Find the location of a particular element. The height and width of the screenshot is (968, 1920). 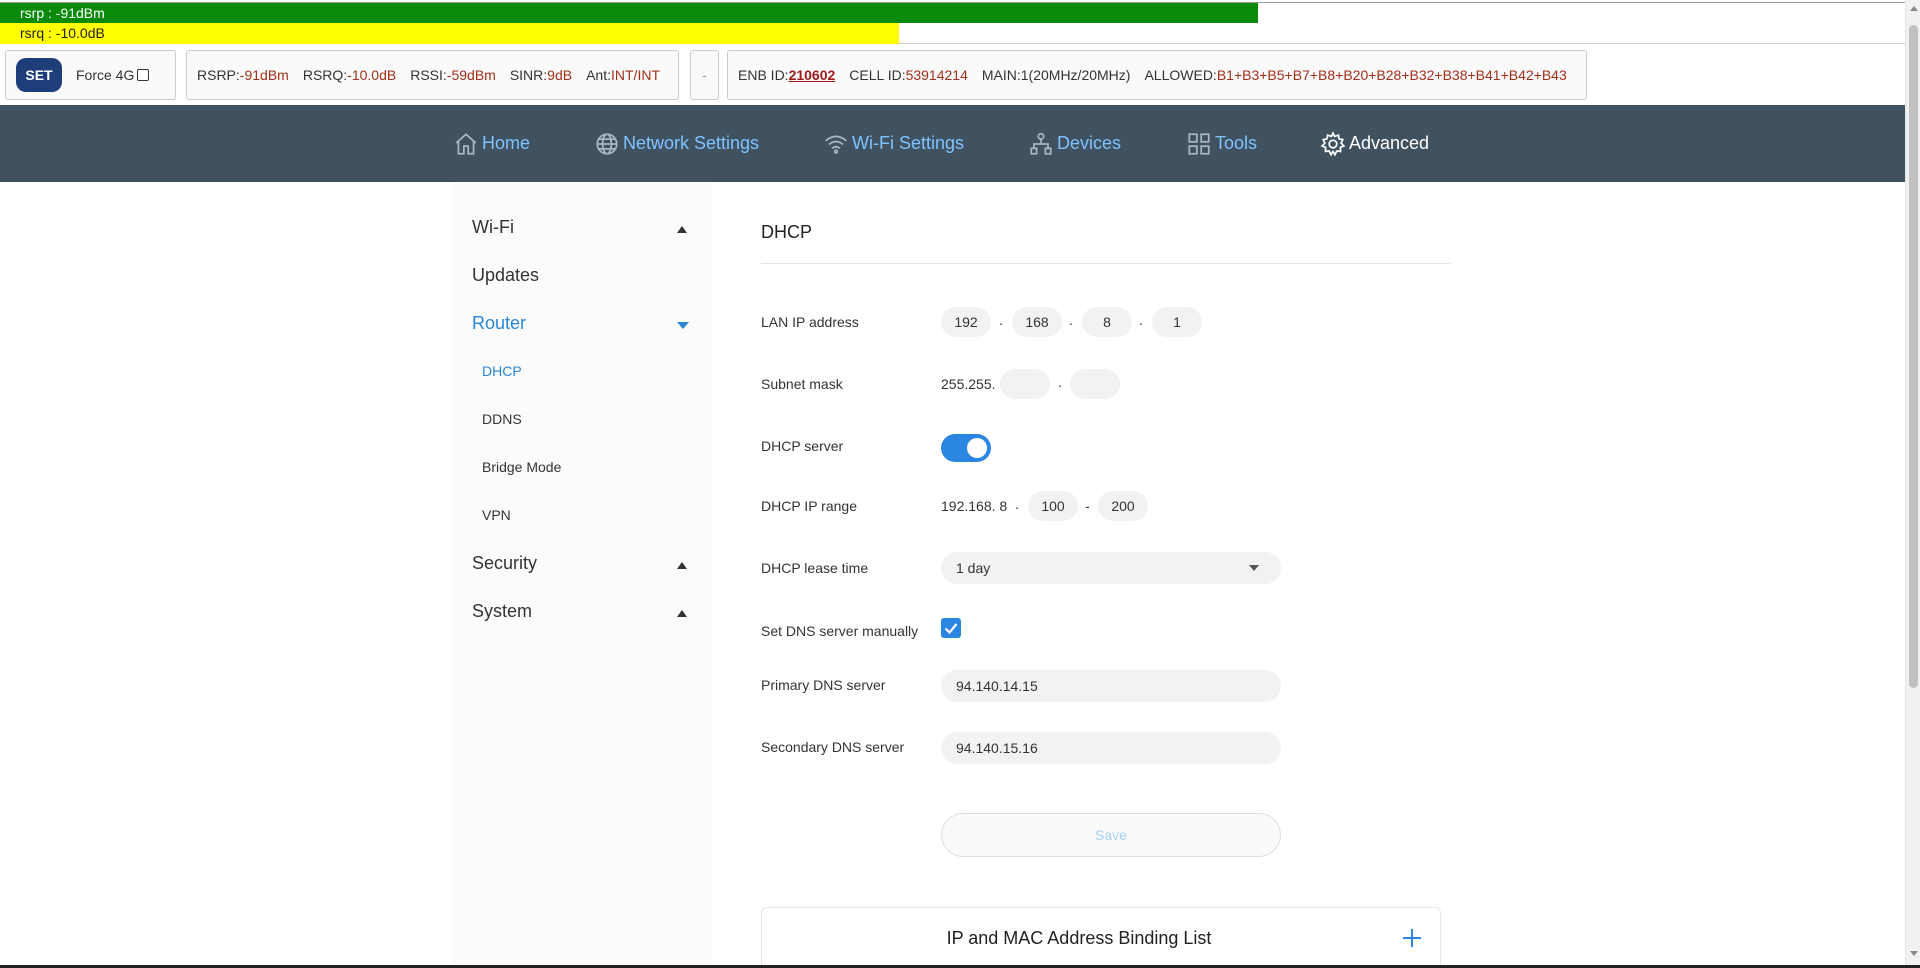

nav-wifi-settings: Wi-Fi Settings is located at coordinates (893, 143).